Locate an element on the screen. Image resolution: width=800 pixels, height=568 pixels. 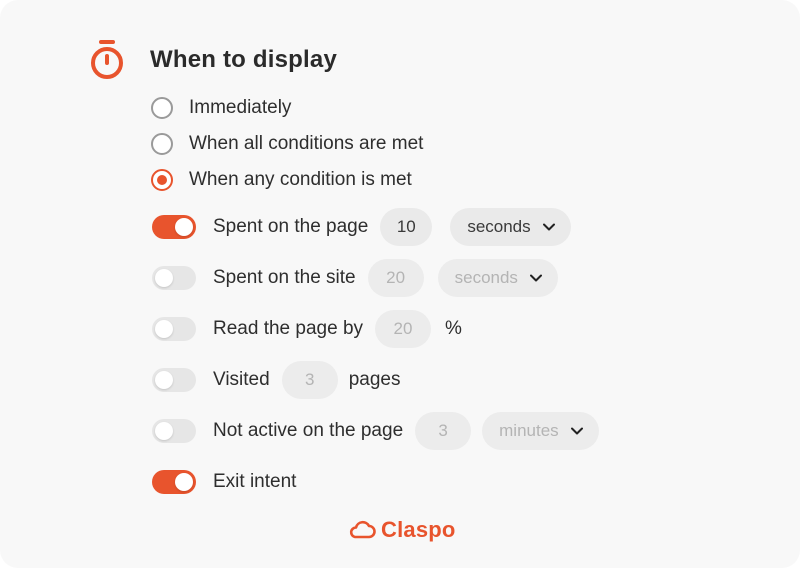
radio-all-conditions: When all conditions are met is located at coordinates (287, 144).